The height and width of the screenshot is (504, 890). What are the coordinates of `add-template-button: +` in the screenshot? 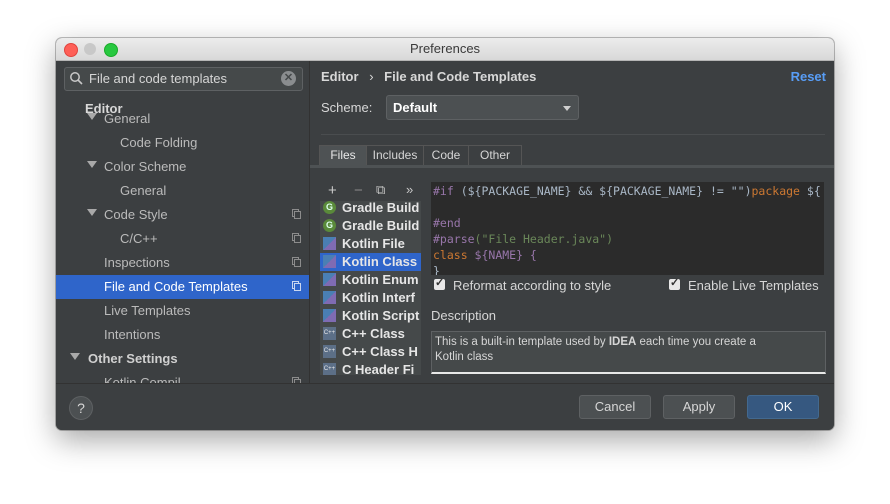 It's located at (332, 190).